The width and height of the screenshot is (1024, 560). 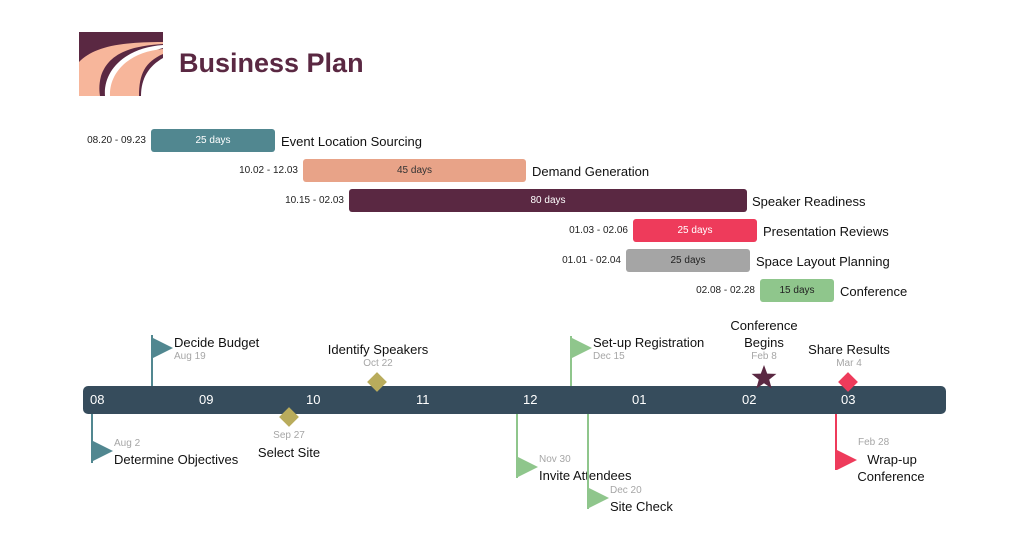 What do you see at coordinates (378, 363) in the screenshot?
I see `milestone-date: Oct 22` at bounding box center [378, 363].